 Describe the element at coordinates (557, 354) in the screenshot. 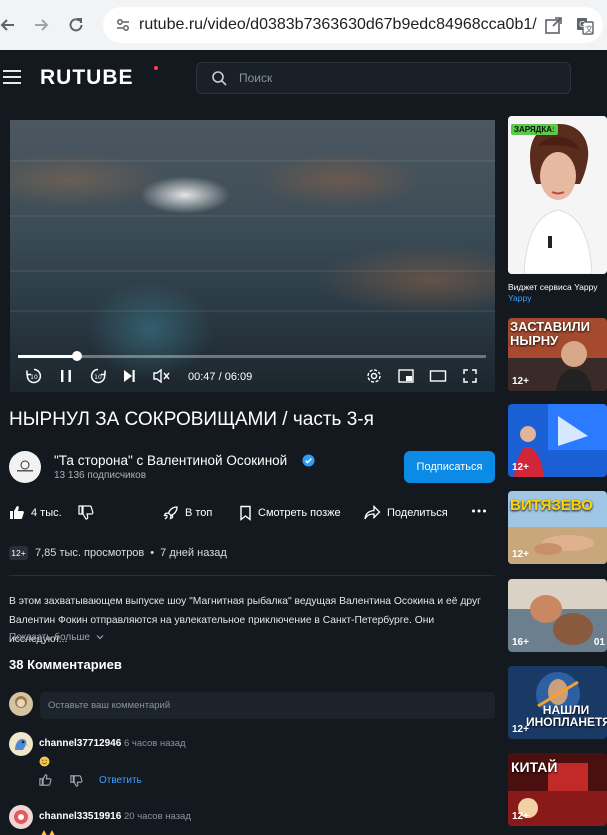

I see `sidebar-video-2: ЗАСТАВИЛИ НЫРНУ 12+` at that location.